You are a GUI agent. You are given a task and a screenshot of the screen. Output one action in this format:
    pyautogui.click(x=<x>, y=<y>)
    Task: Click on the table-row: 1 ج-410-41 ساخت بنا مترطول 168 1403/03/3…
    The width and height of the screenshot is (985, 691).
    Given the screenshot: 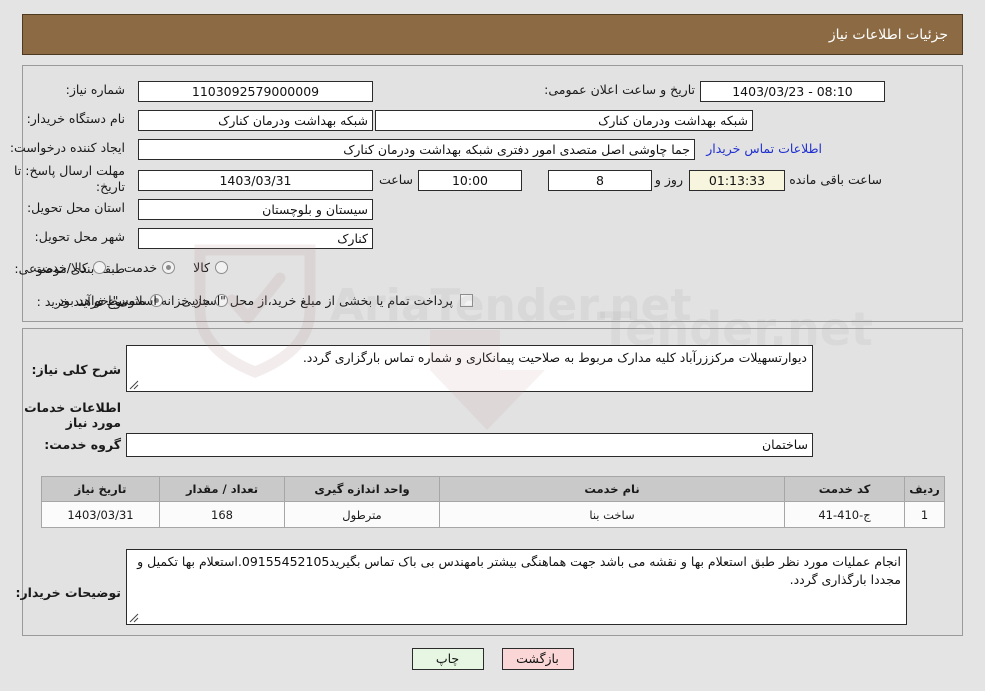 What is the action you would take?
    pyautogui.click(x=493, y=514)
    